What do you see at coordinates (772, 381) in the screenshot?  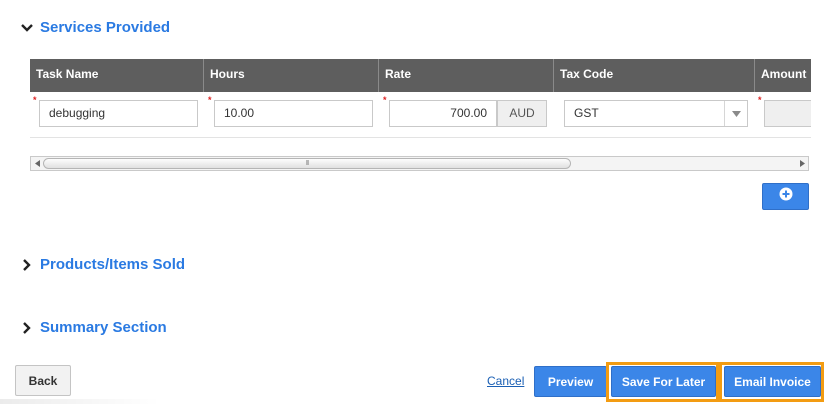 I see `email-invoice-button: Email Invoice` at bounding box center [772, 381].